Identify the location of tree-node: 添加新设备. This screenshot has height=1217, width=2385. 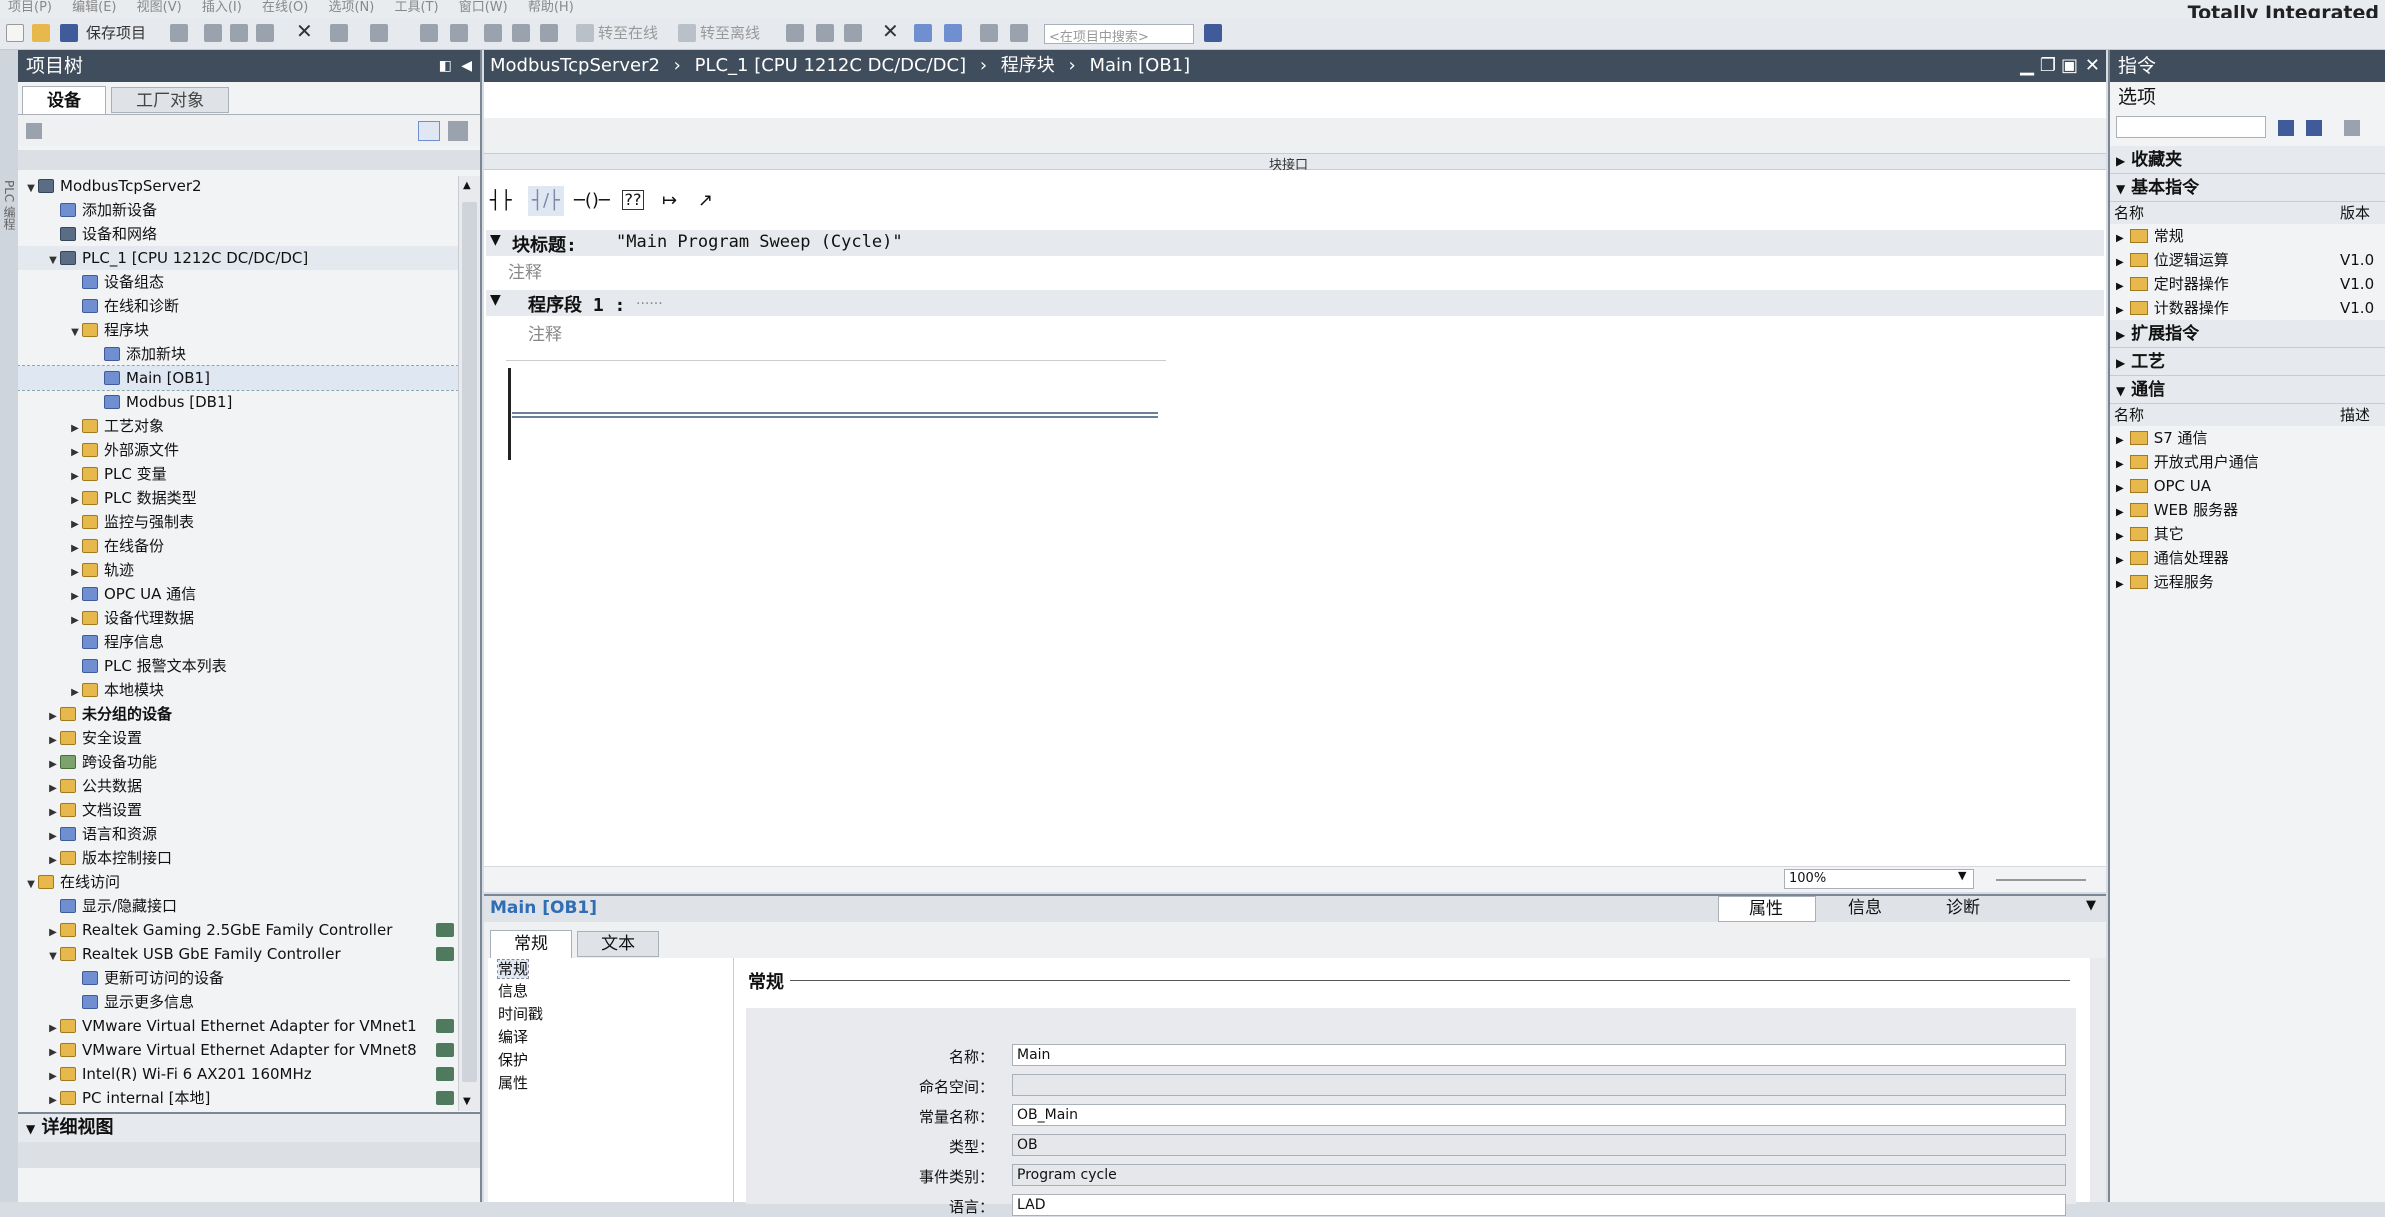
(238, 210).